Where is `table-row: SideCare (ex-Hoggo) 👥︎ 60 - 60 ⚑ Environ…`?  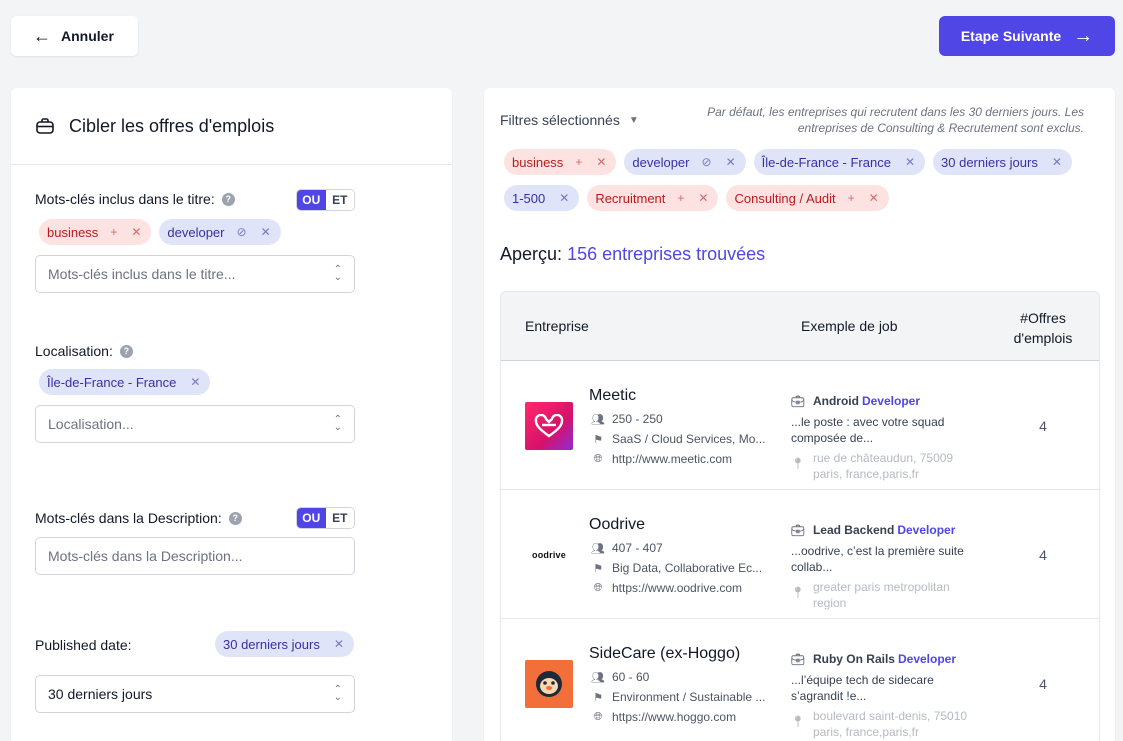 table-row: SideCare (ex-Hoggo) 👥︎ 60 - 60 ⚑ Environ… is located at coordinates (800, 680).